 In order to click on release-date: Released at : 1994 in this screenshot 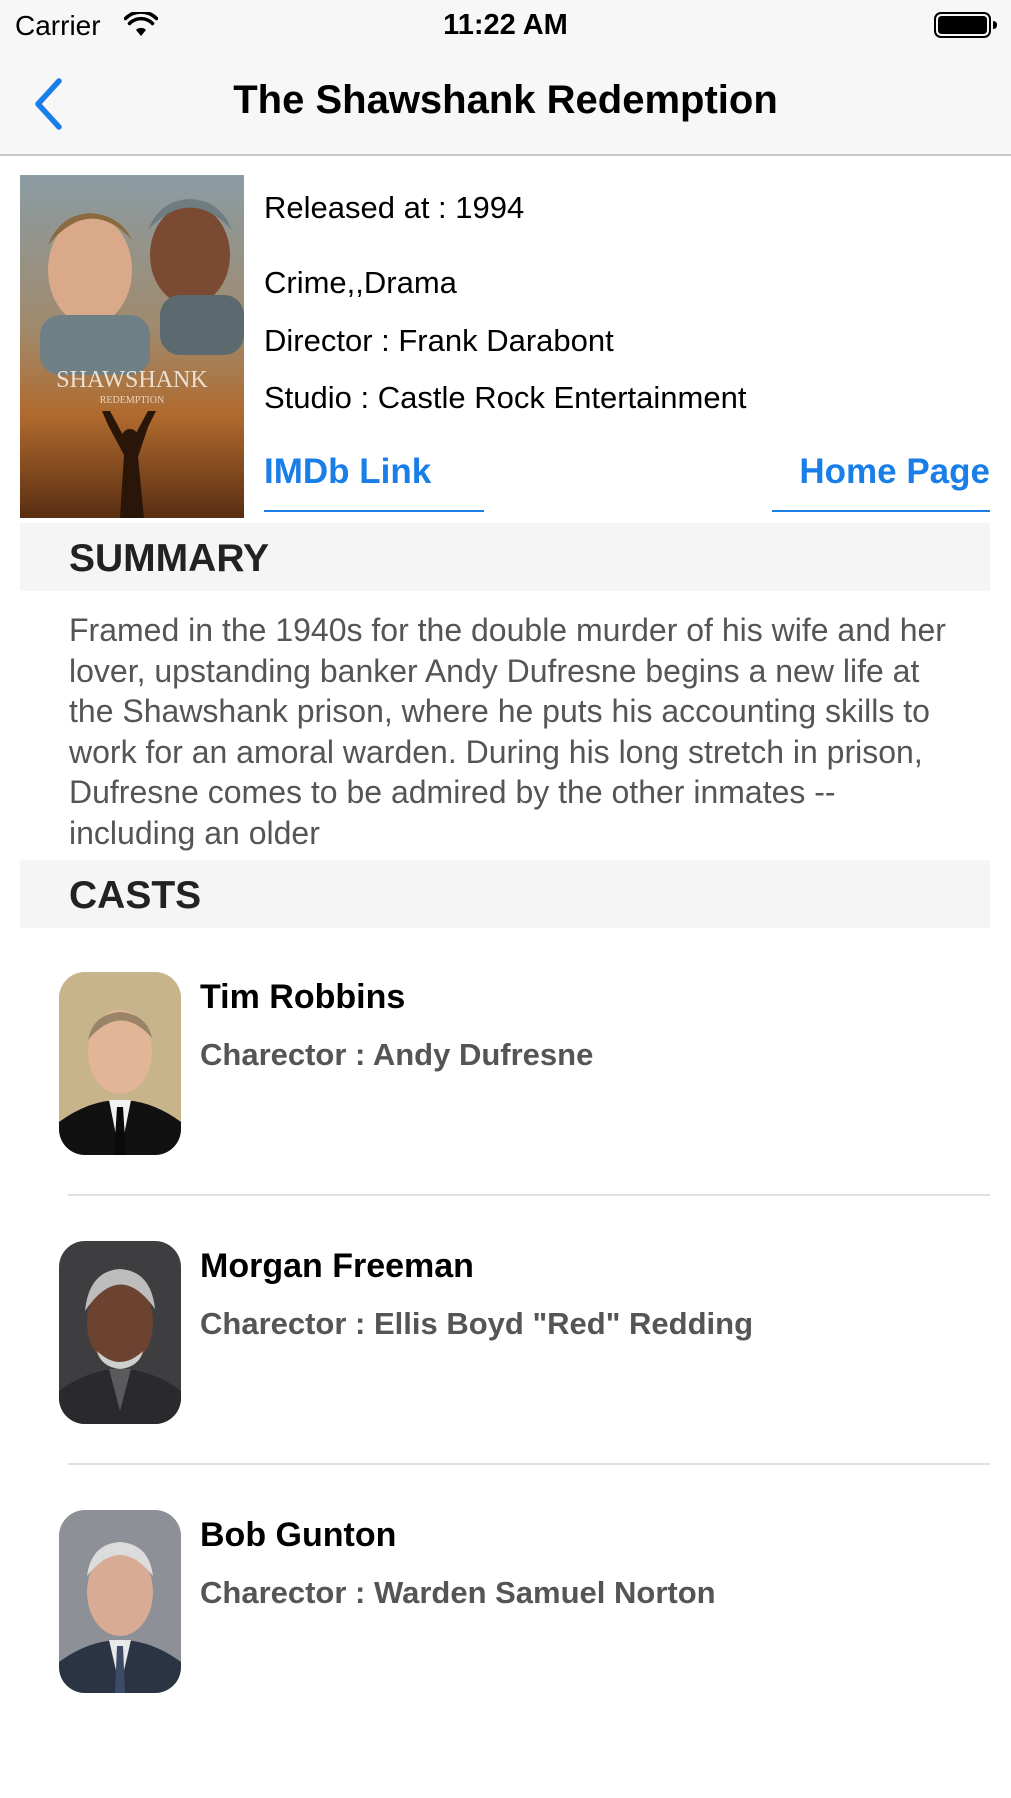, I will do `click(394, 207)`.